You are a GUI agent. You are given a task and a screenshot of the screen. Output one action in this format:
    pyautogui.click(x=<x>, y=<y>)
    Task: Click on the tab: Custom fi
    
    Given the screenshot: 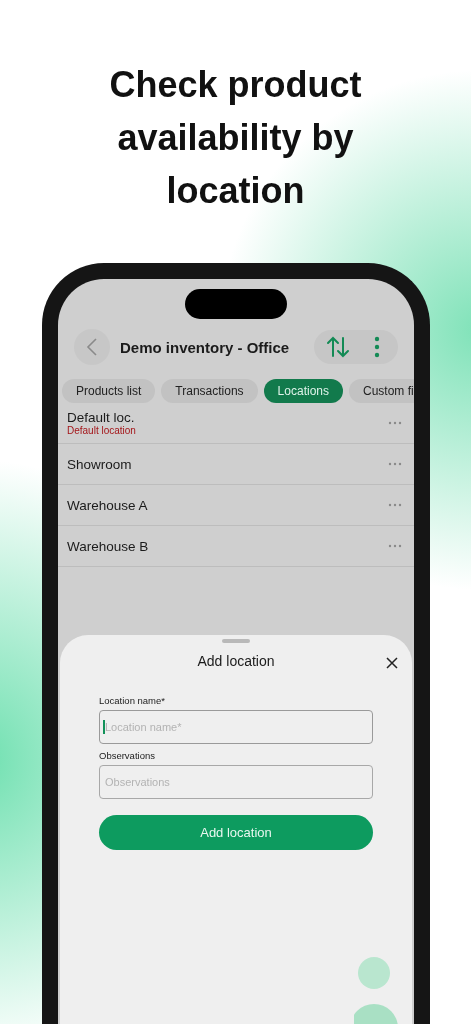 What is the action you would take?
    pyautogui.click(x=381, y=391)
    